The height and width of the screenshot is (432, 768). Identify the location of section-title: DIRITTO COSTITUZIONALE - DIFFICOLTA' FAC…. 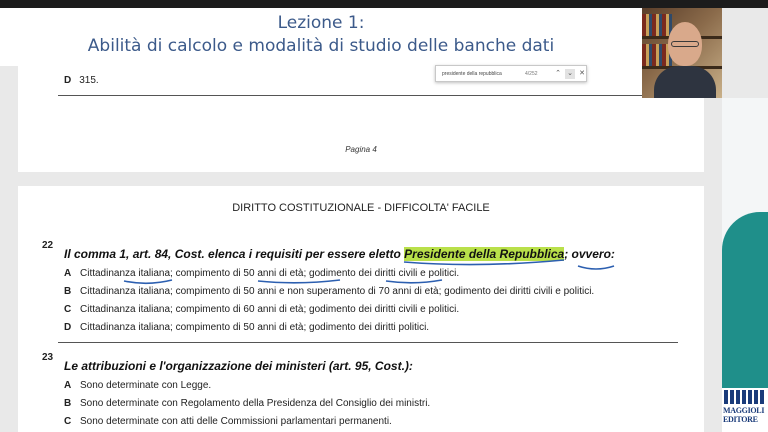
(361, 208).